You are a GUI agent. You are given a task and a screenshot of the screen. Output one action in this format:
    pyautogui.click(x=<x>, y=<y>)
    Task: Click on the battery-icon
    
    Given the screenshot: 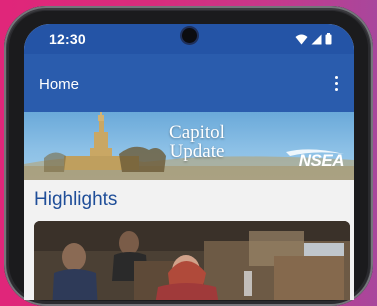 What is the action you would take?
    pyautogui.click(x=328, y=39)
    